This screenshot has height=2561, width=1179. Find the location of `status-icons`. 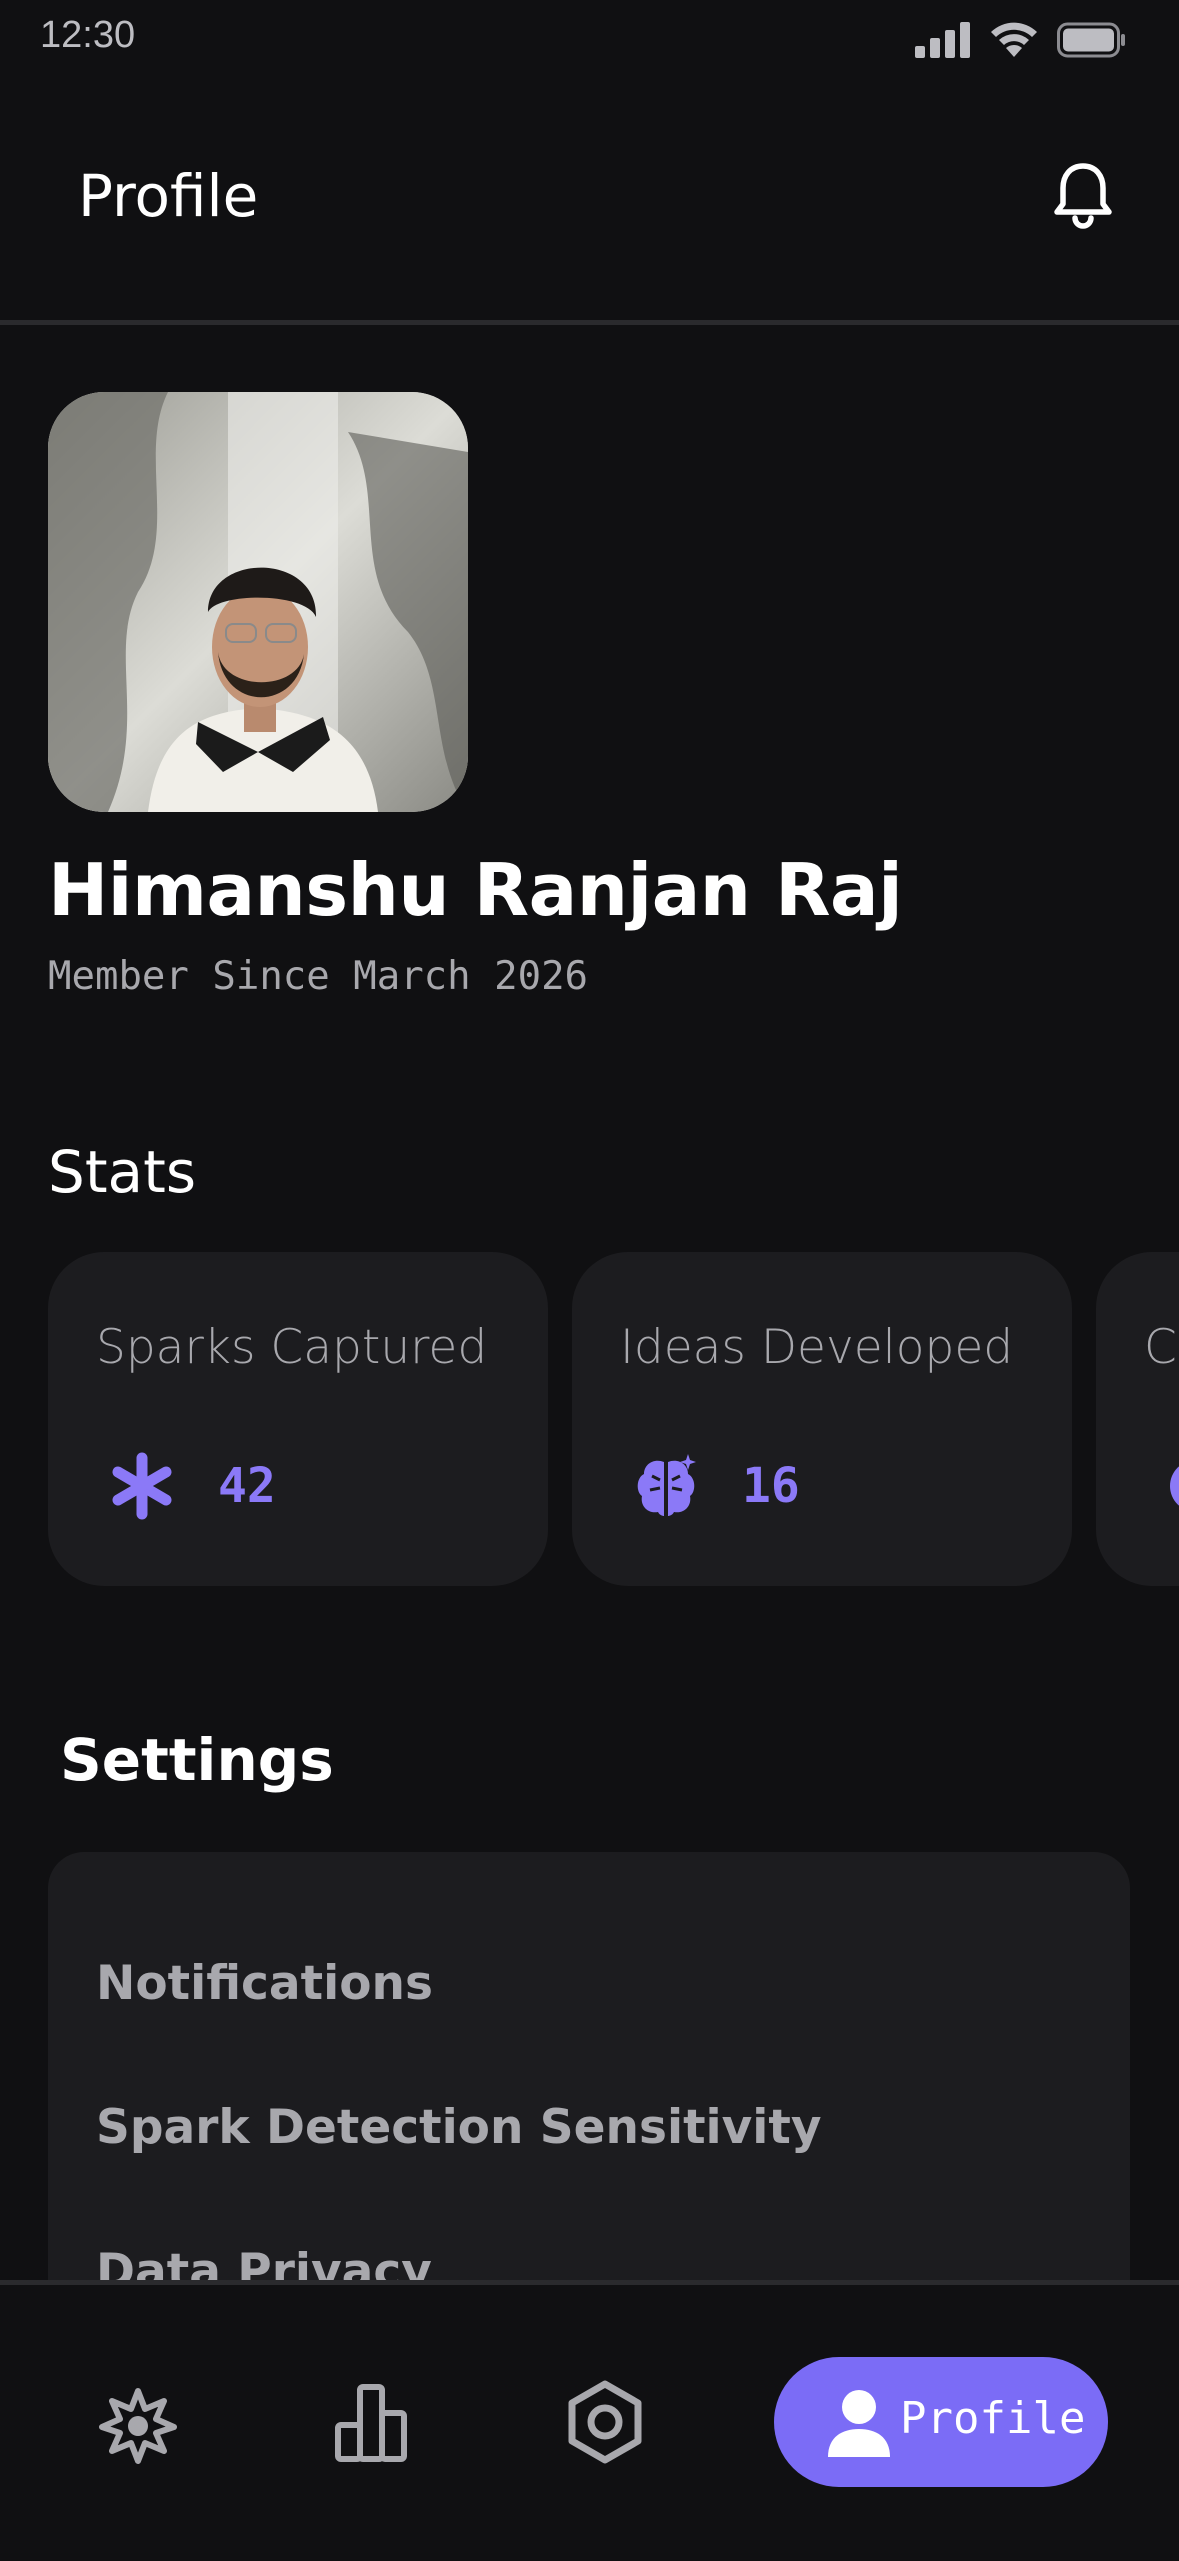

status-icons is located at coordinates (1021, 40).